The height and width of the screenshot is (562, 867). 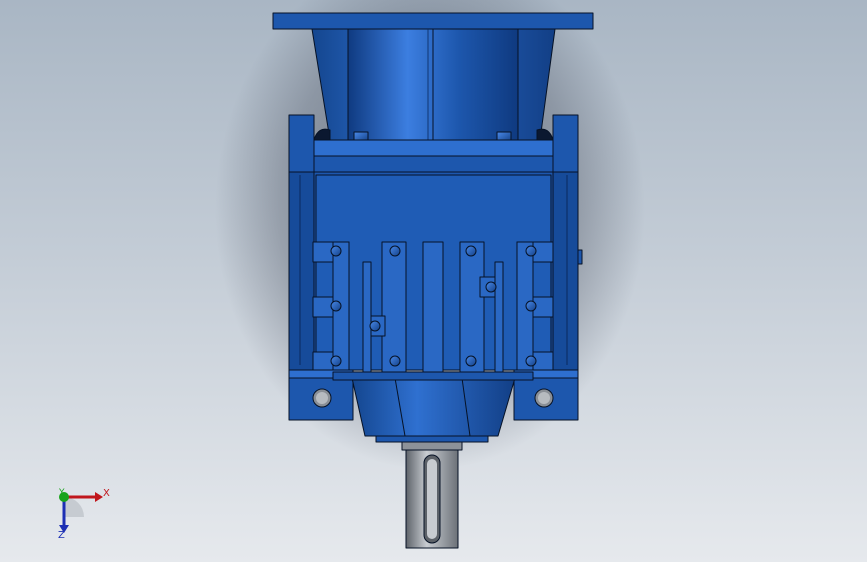 I want to click on coordinate-triad, so click(x=81, y=512).